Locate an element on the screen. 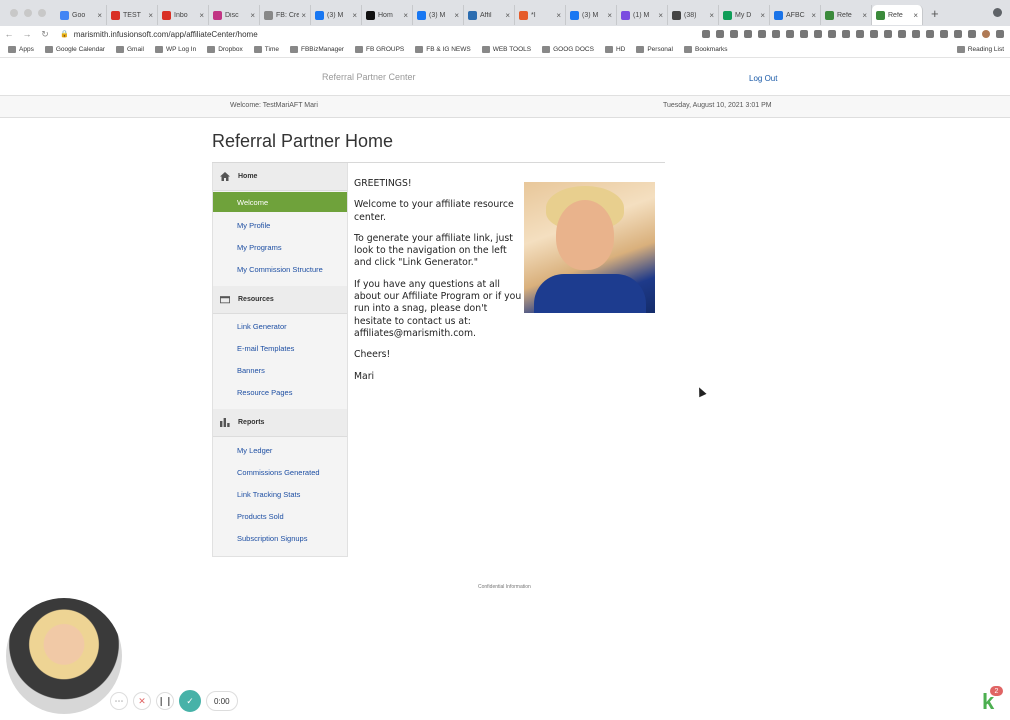 This screenshot has height=720, width=1010. bookmark-item: Bookmarks is located at coordinates (705, 49).